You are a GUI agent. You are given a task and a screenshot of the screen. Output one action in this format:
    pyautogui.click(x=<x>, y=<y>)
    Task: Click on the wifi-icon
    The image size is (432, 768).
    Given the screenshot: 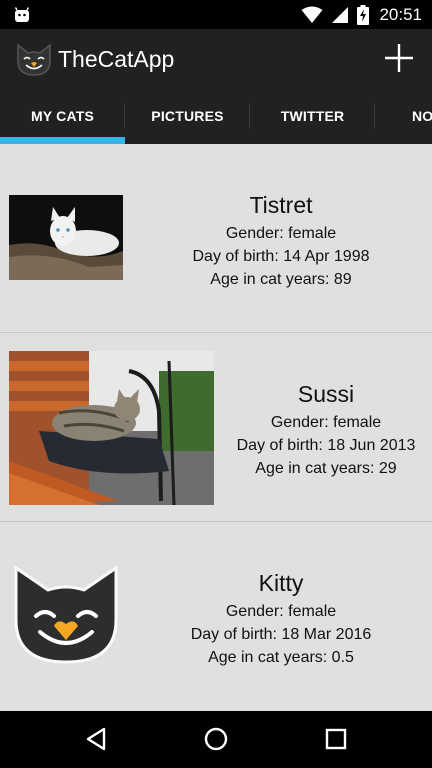 What is the action you would take?
    pyautogui.click(x=312, y=14)
    